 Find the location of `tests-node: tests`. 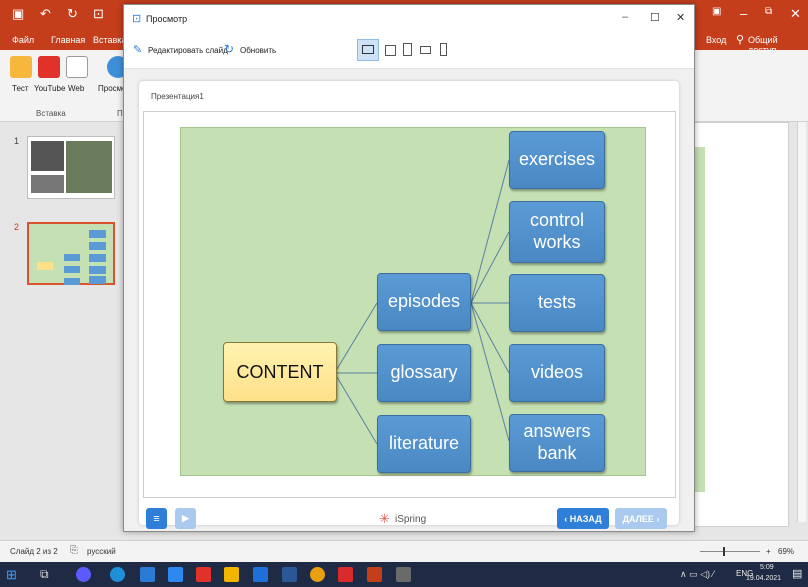

tests-node: tests is located at coordinates (557, 303).